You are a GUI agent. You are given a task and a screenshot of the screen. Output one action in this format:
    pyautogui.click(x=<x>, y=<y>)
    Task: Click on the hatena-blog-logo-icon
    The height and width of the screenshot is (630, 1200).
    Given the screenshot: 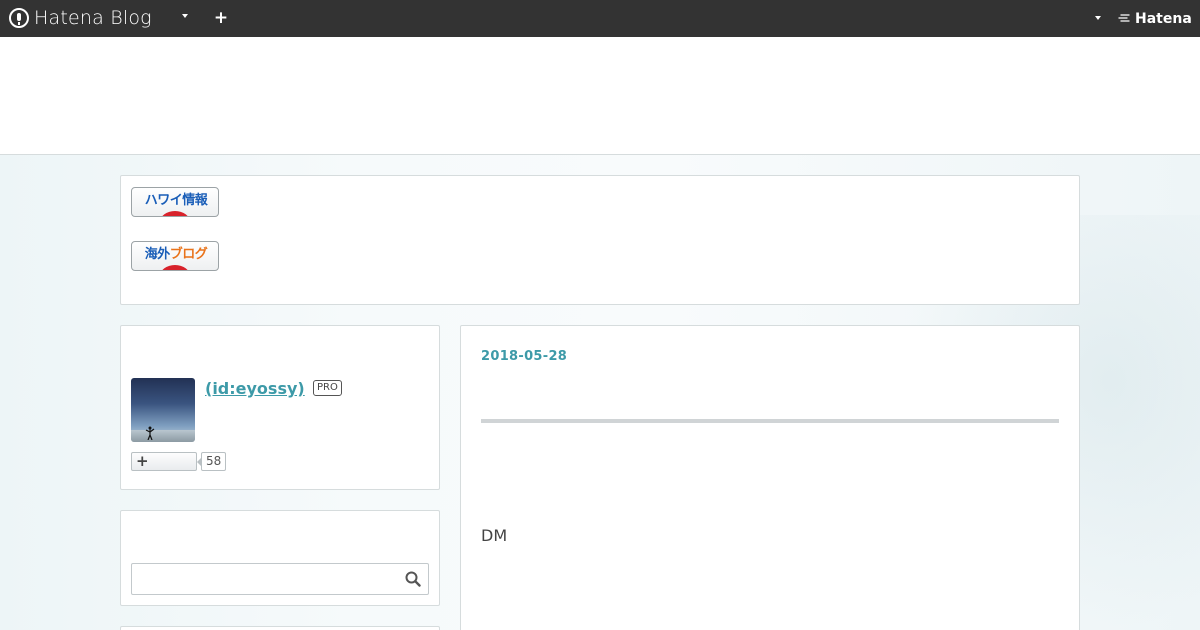 What is the action you would take?
    pyautogui.click(x=19, y=18)
    